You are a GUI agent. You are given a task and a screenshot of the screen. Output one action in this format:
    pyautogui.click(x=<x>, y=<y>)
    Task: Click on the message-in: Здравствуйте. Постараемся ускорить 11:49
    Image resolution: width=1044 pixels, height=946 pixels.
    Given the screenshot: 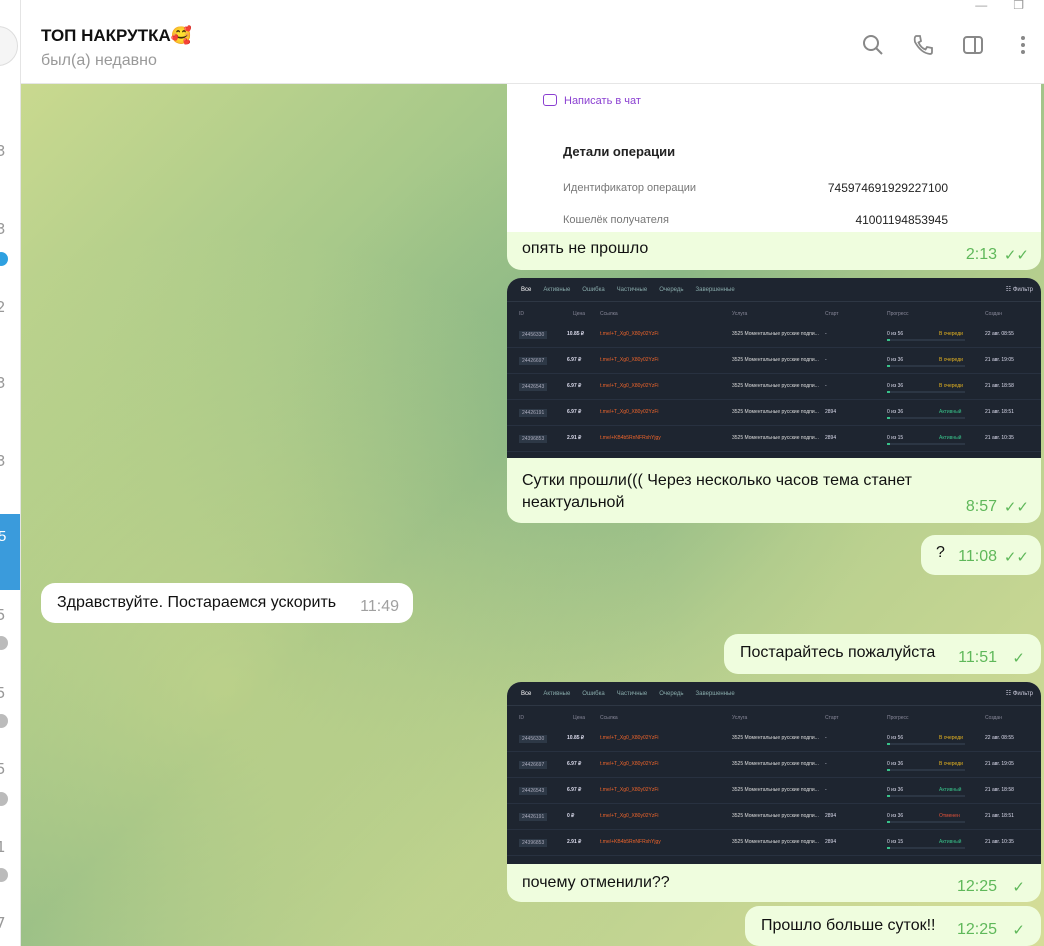 What is the action you would take?
    pyautogui.click(x=227, y=603)
    